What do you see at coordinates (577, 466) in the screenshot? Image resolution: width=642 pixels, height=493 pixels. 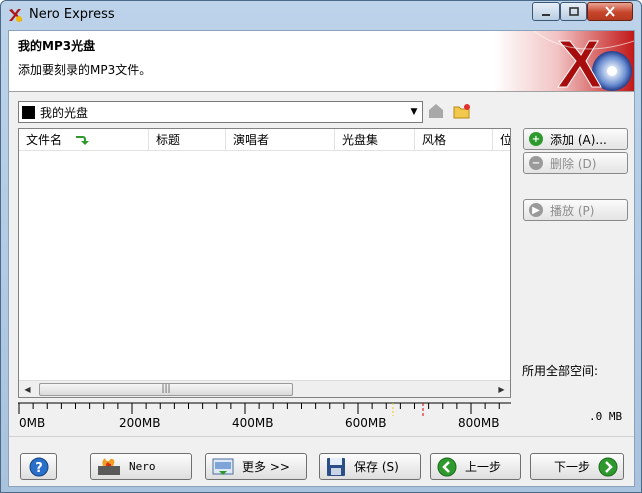 I see `next-button: 下一步` at bounding box center [577, 466].